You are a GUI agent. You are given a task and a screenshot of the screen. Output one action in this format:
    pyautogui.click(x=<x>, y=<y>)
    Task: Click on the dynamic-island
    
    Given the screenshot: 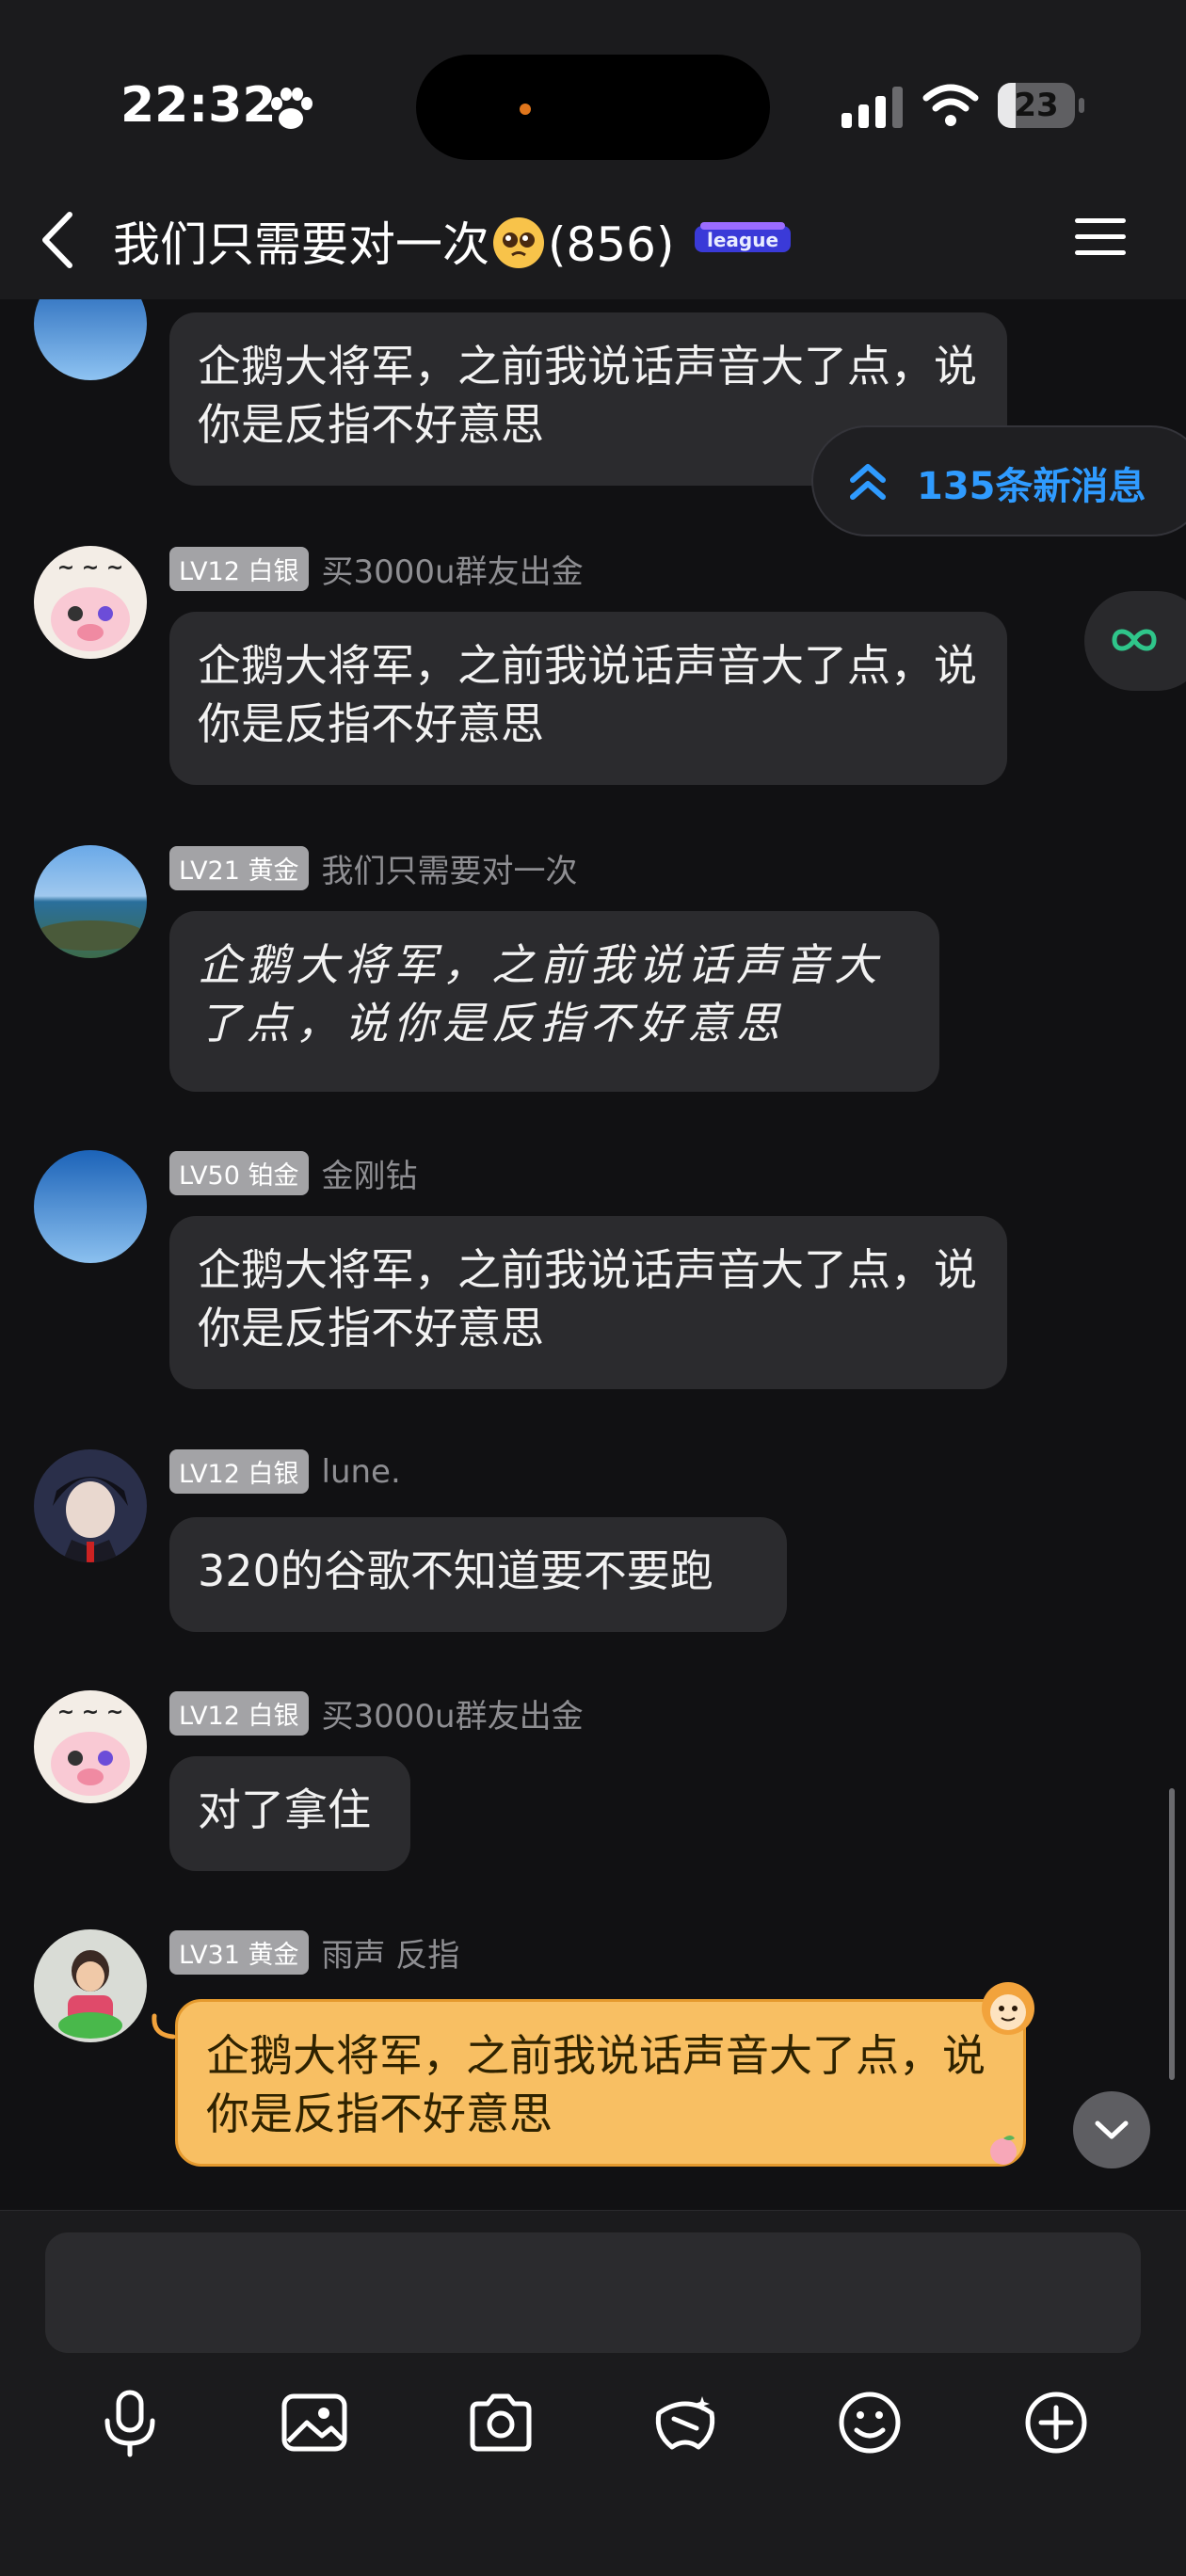 What is the action you would take?
    pyautogui.click(x=593, y=107)
    